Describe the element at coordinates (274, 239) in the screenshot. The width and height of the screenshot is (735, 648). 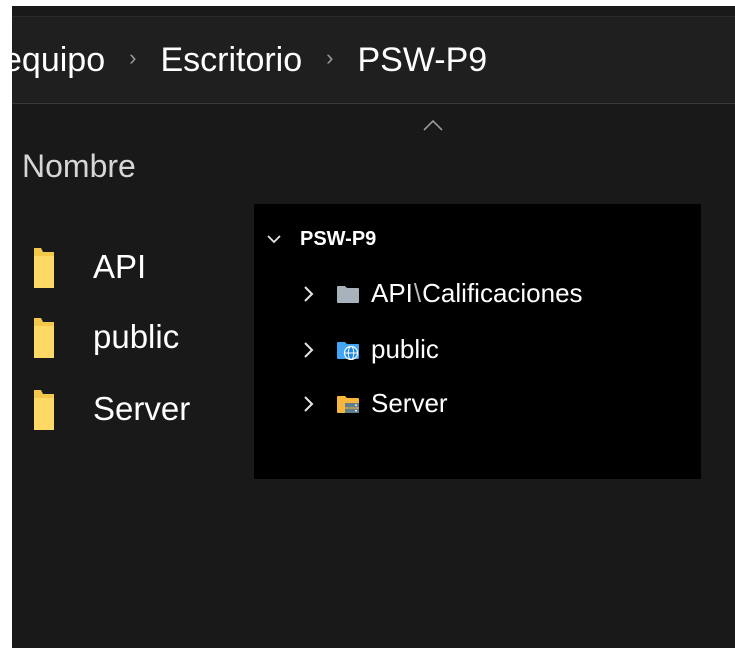
I see `chevron-down-icon` at that location.